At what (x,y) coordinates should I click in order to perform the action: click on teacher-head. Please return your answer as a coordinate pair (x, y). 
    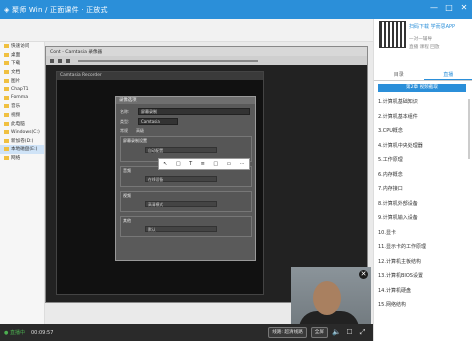
    Looking at the image, I should click on (327, 298).